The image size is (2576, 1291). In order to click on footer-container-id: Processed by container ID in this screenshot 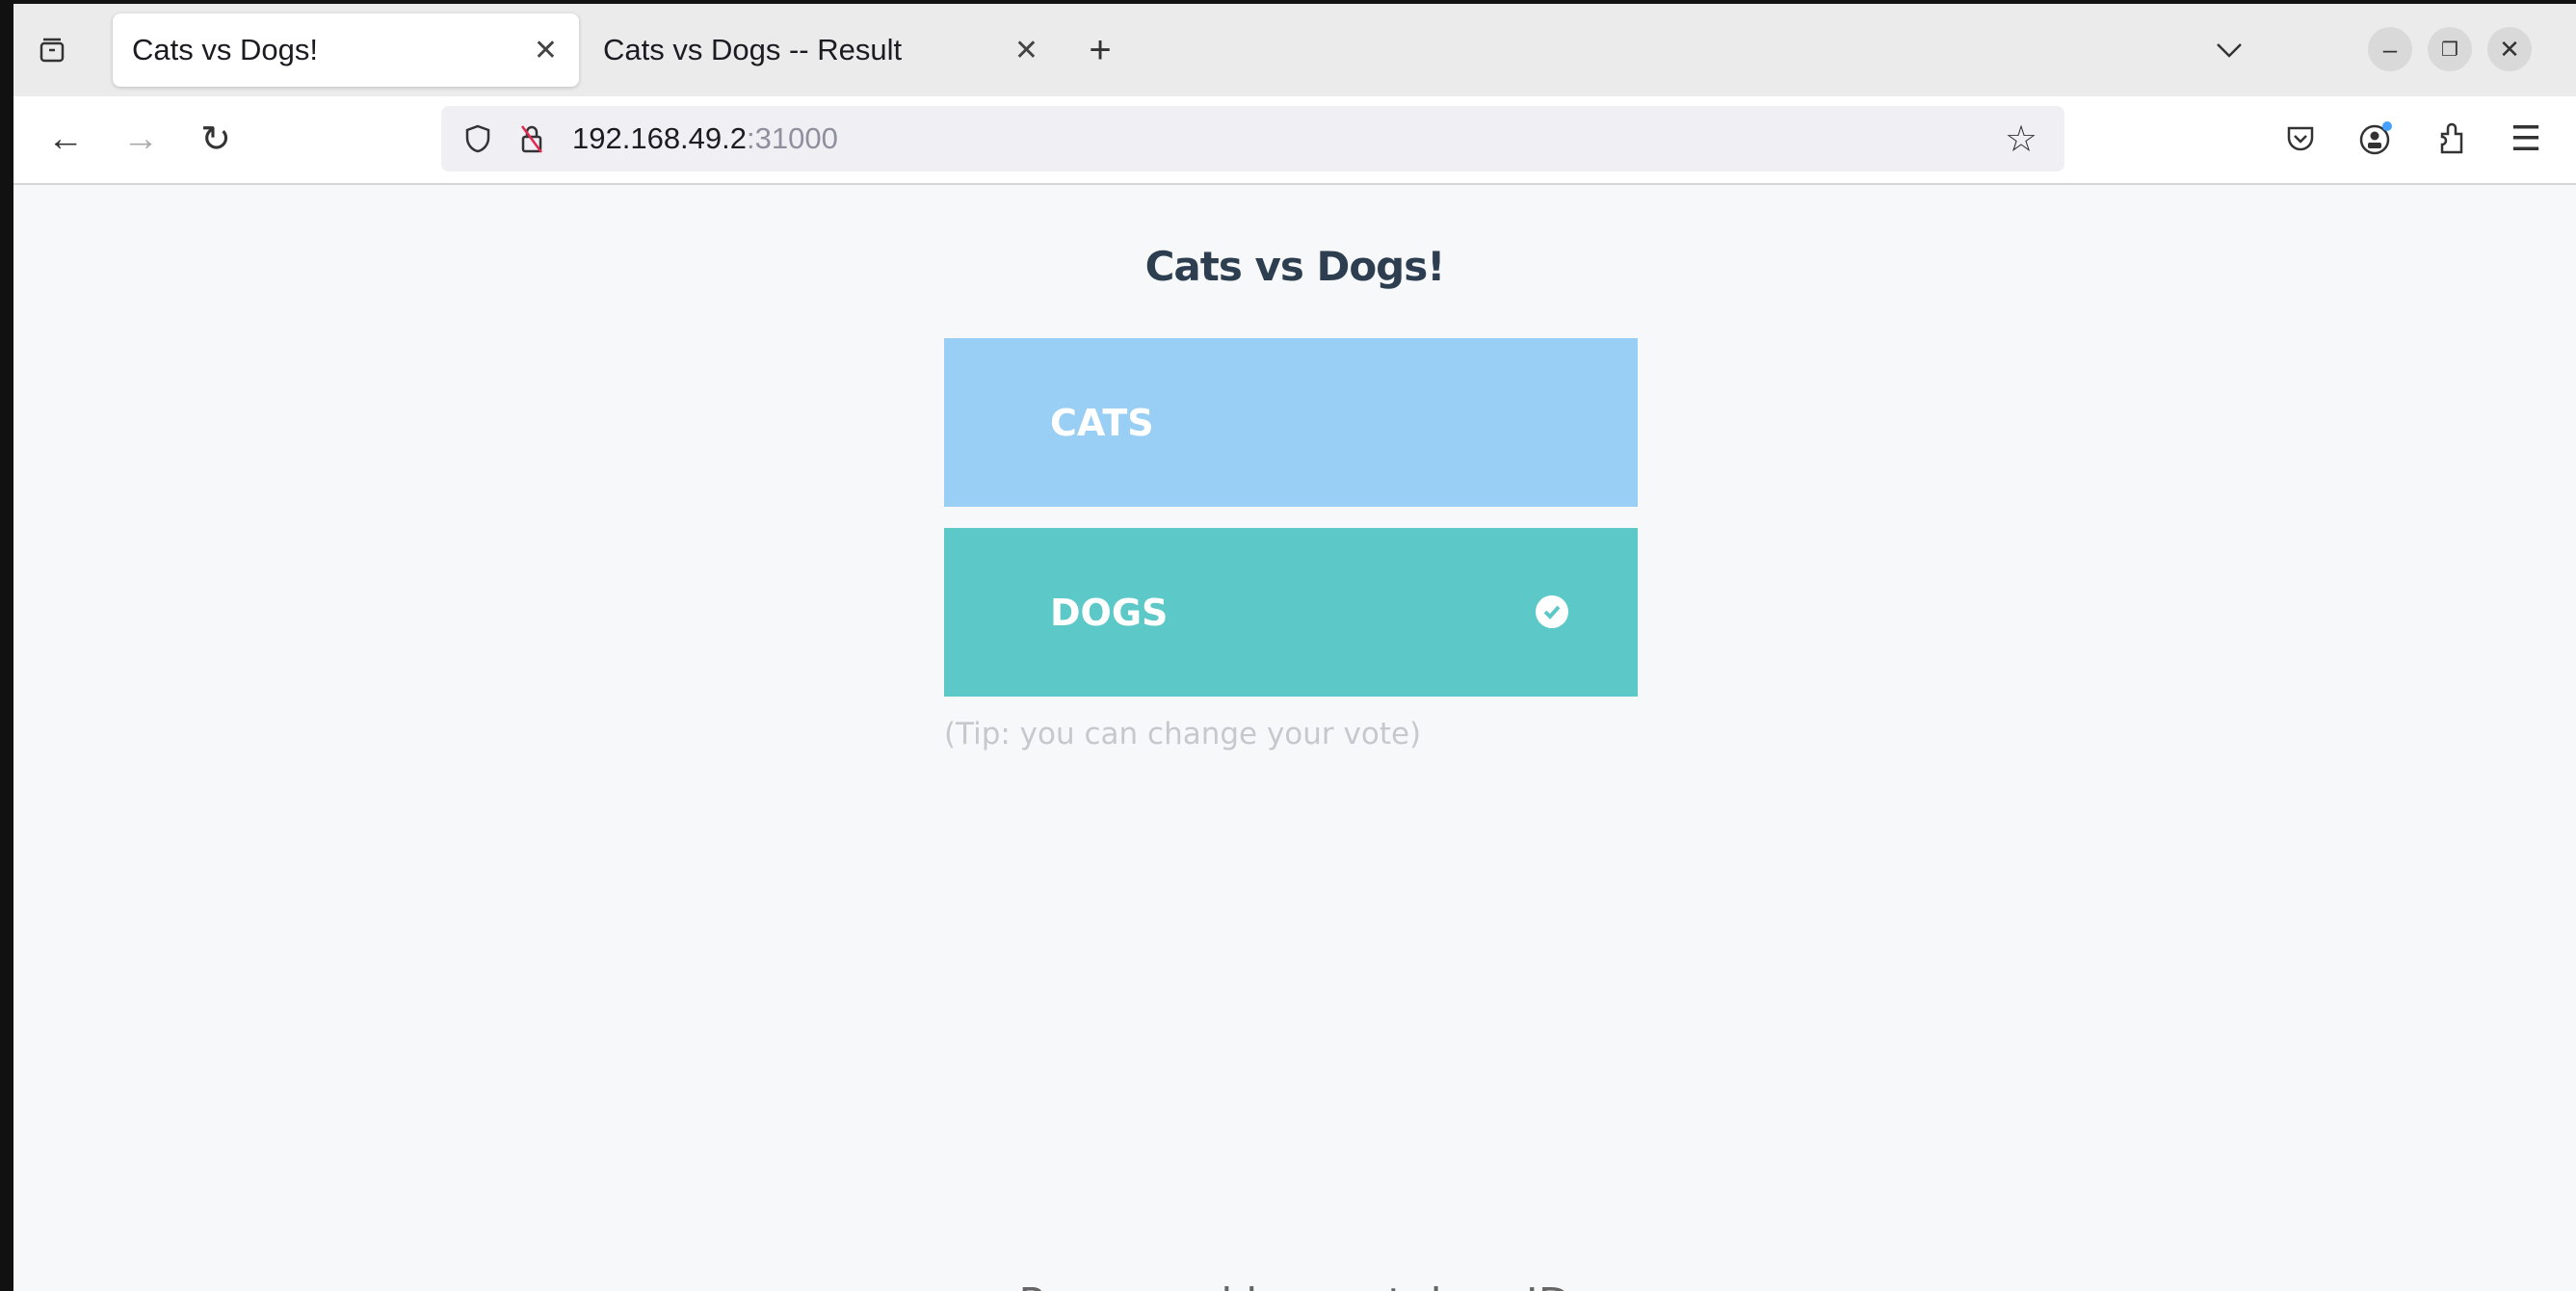, I will do `click(1294, 1285)`.